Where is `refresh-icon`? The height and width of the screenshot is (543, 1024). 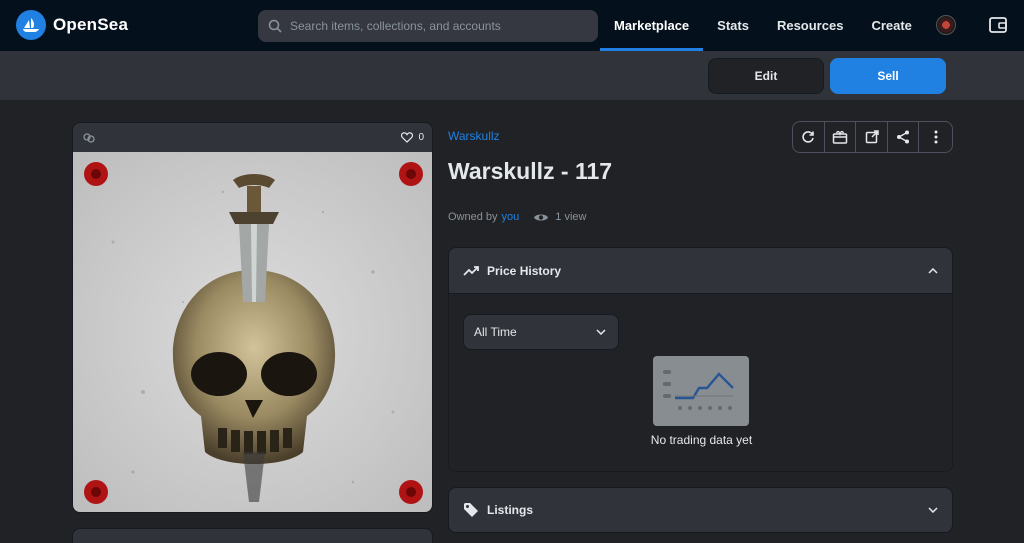
refresh-icon is located at coordinates (808, 137).